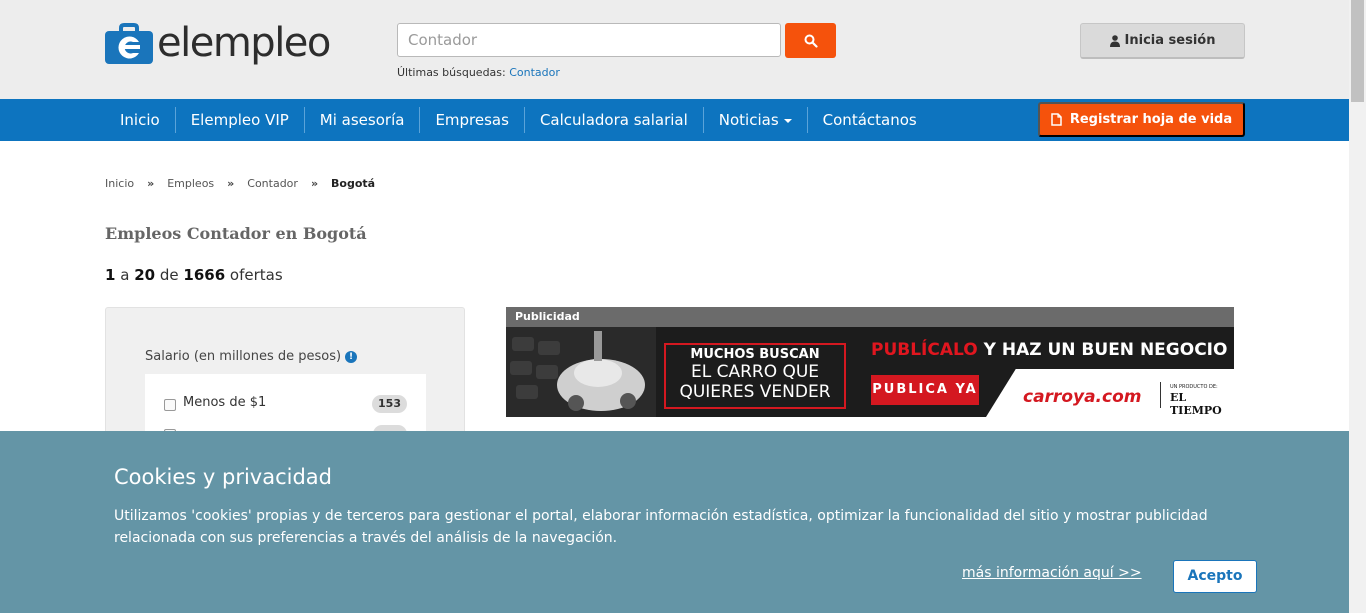 This screenshot has width=1366, height=613. I want to click on elempleo-logo: elempleo, so click(218, 43).